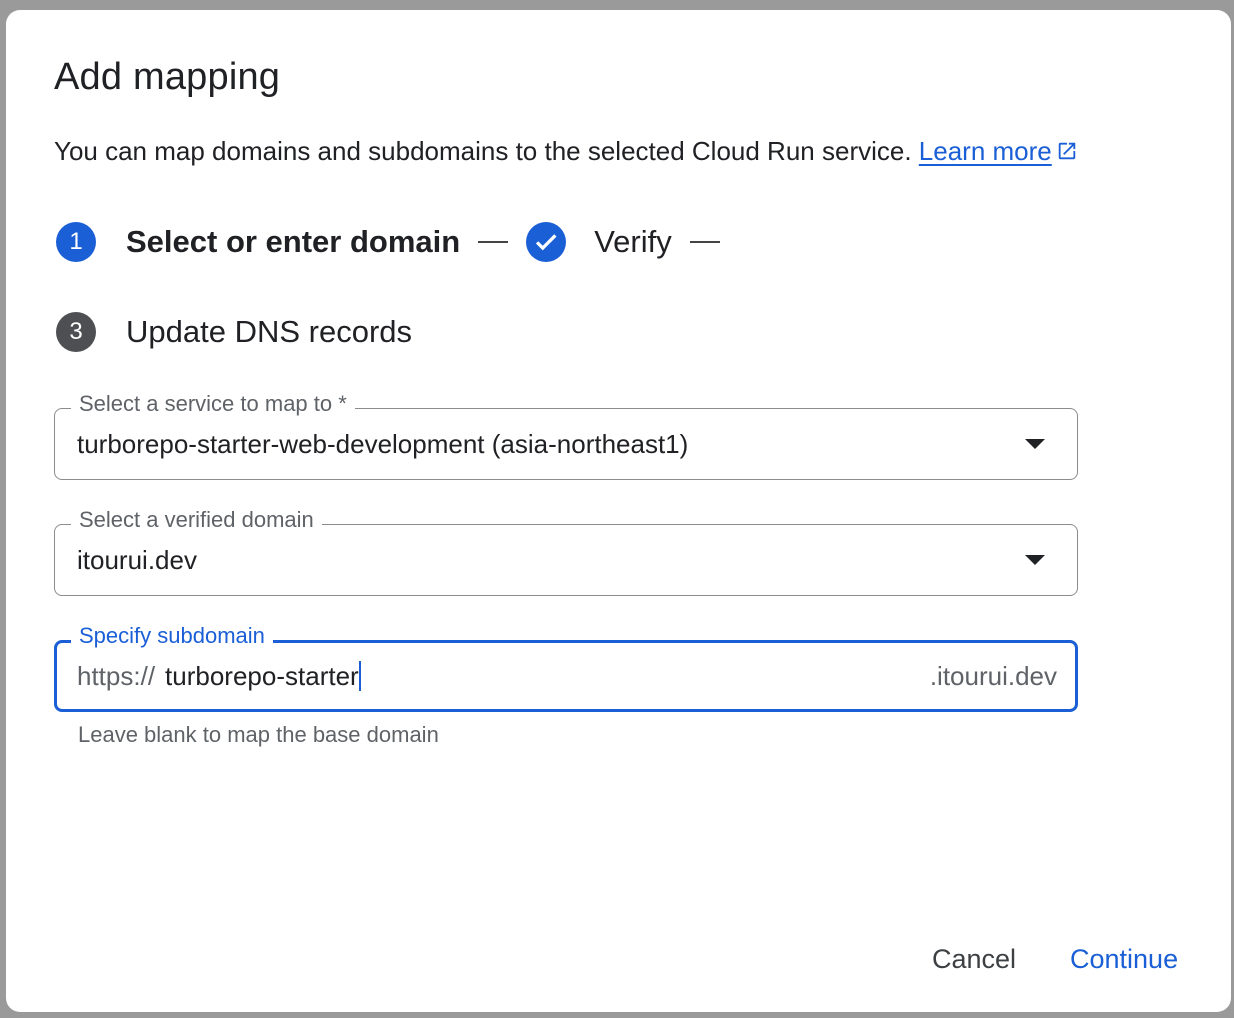  Describe the element at coordinates (633, 241) in the screenshot. I see `step-2-label: Verify` at that location.